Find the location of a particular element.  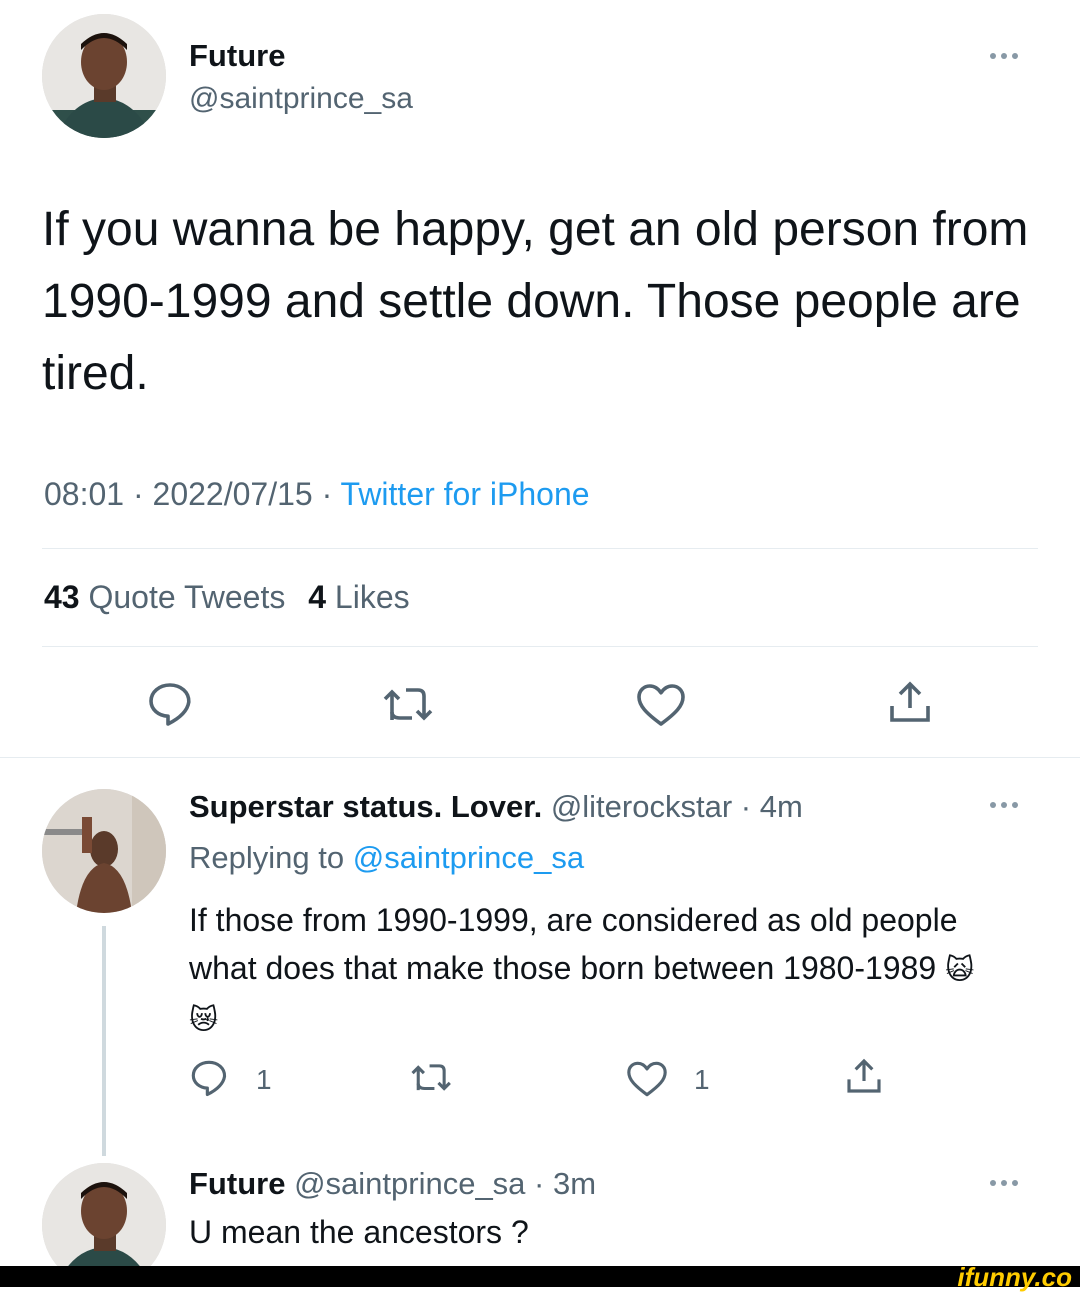

likes-count: 4 is located at coordinates (317, 597).